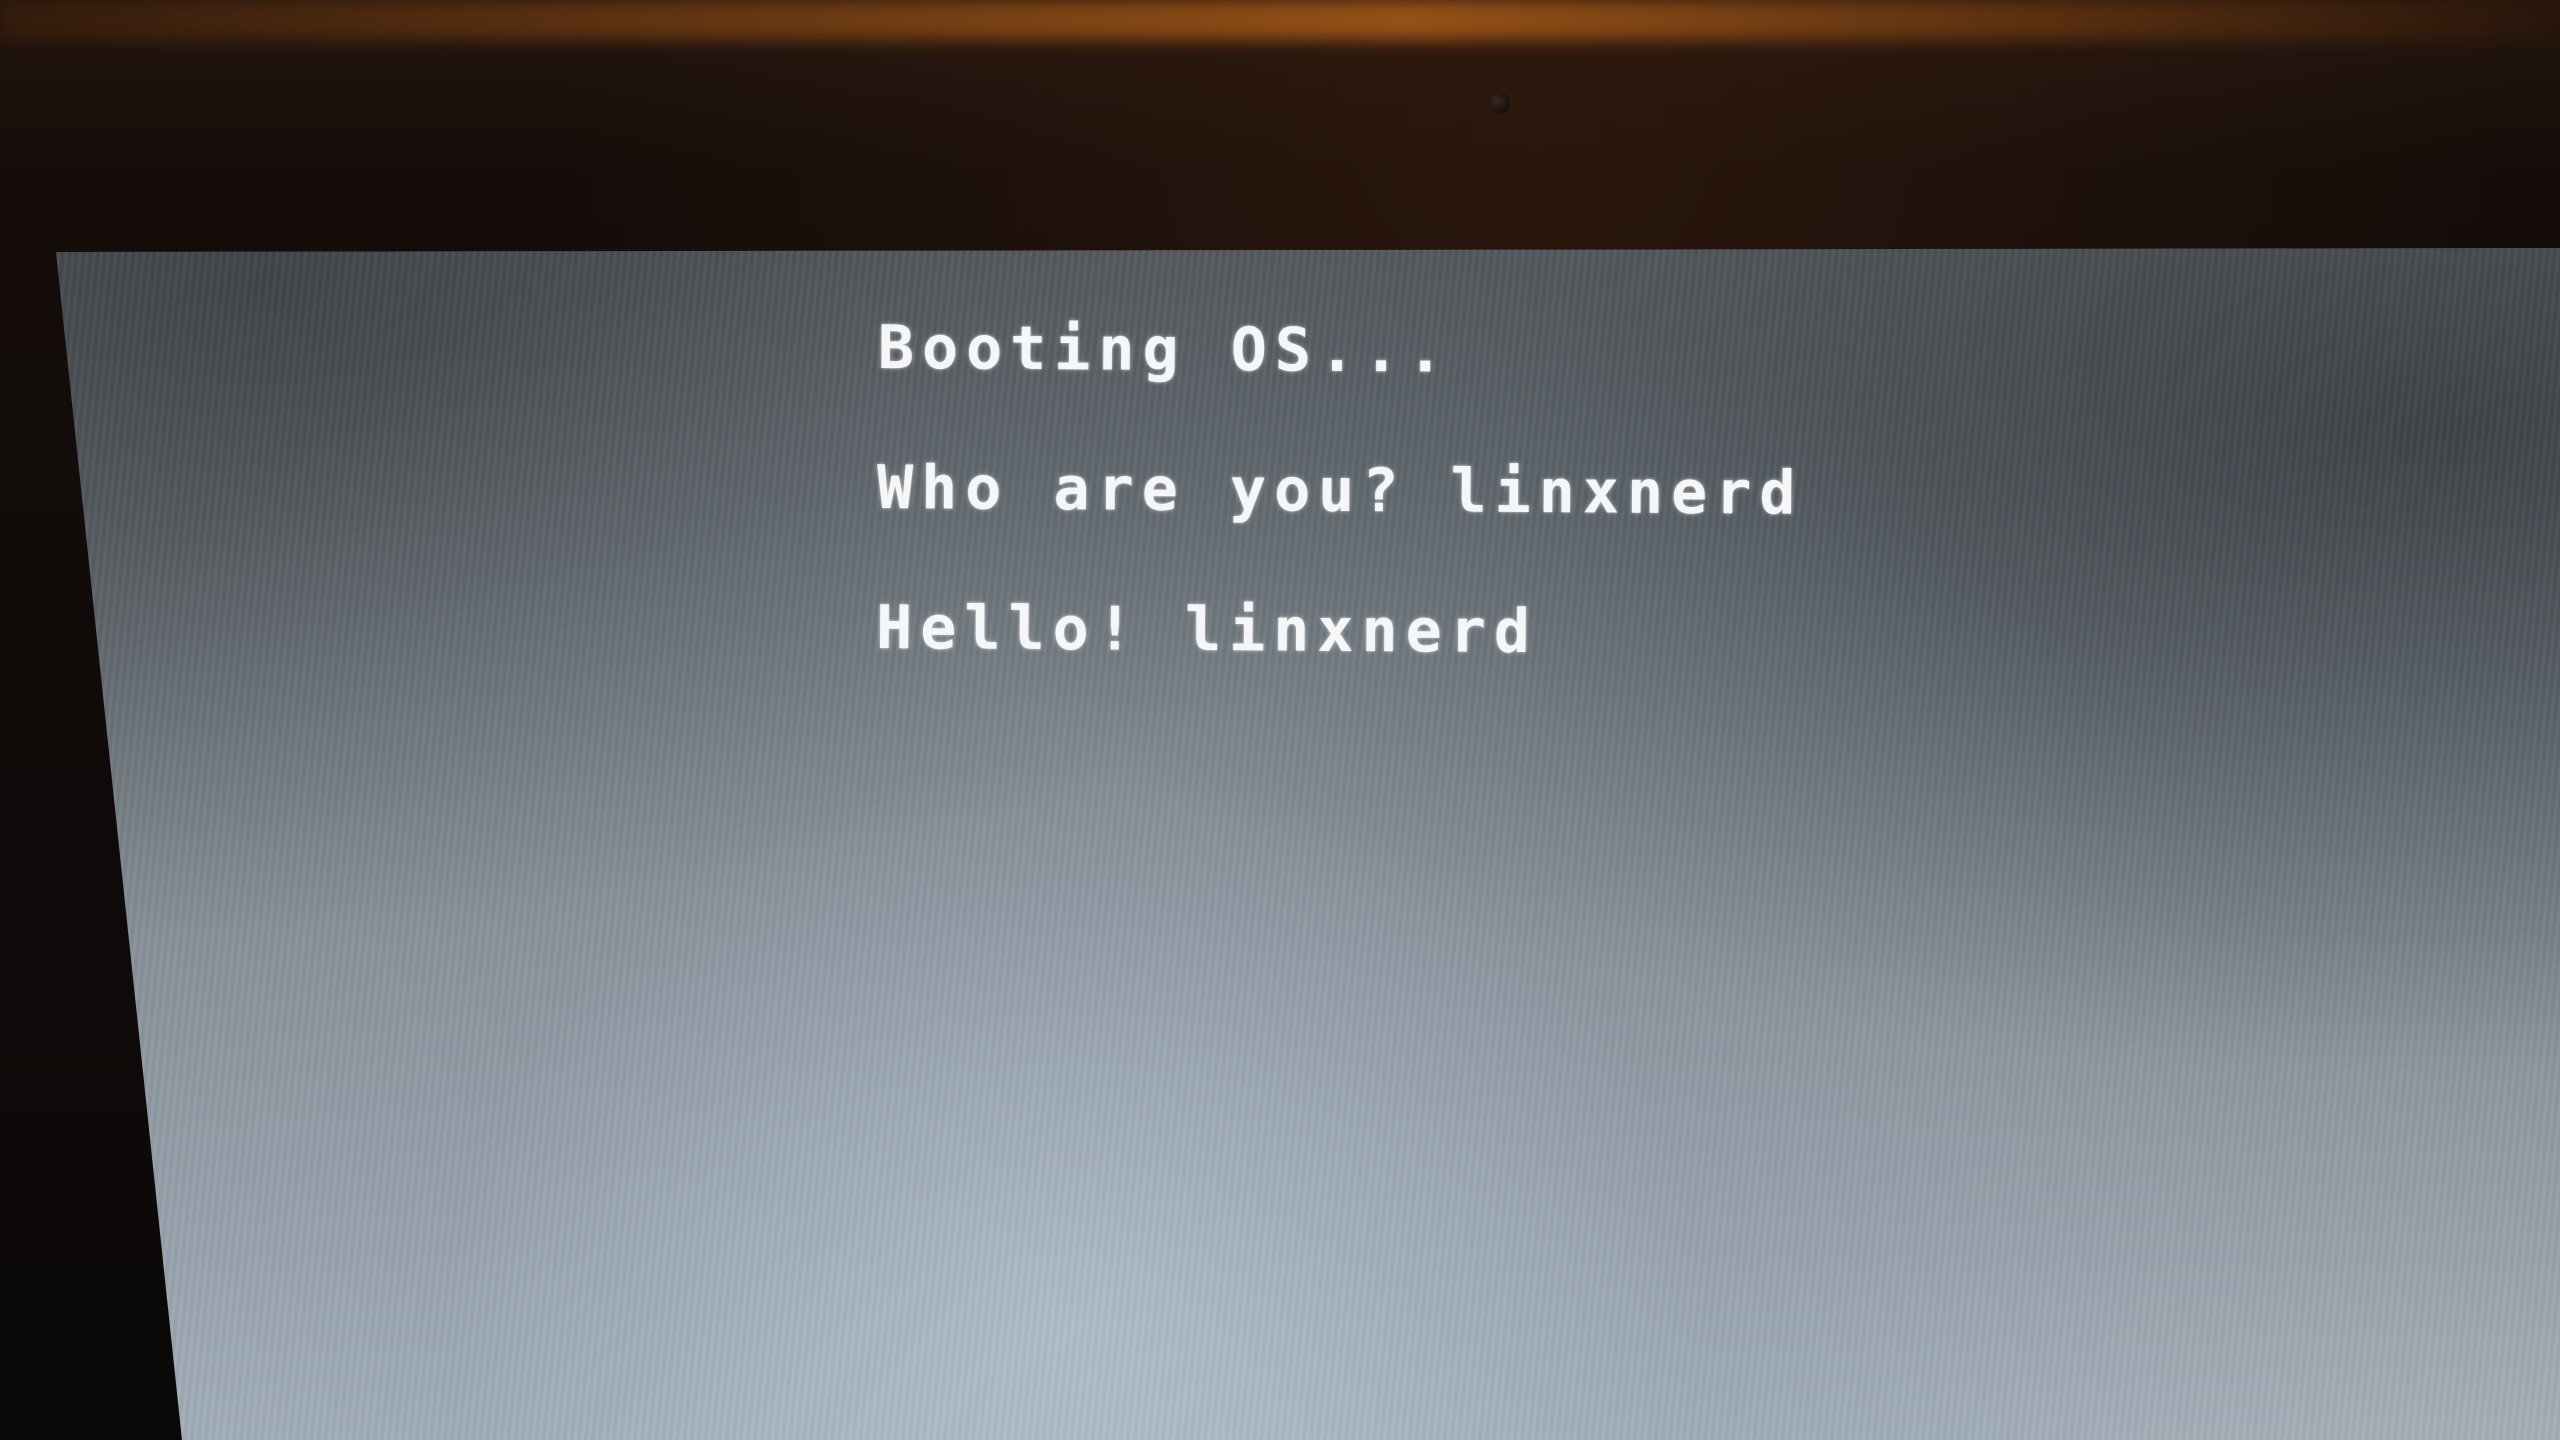  What do you see at coordinates (1207, 630) in the screenshot?
I see `greeting-line: Hello! linxnerd` at bounding box center [1207, 630].